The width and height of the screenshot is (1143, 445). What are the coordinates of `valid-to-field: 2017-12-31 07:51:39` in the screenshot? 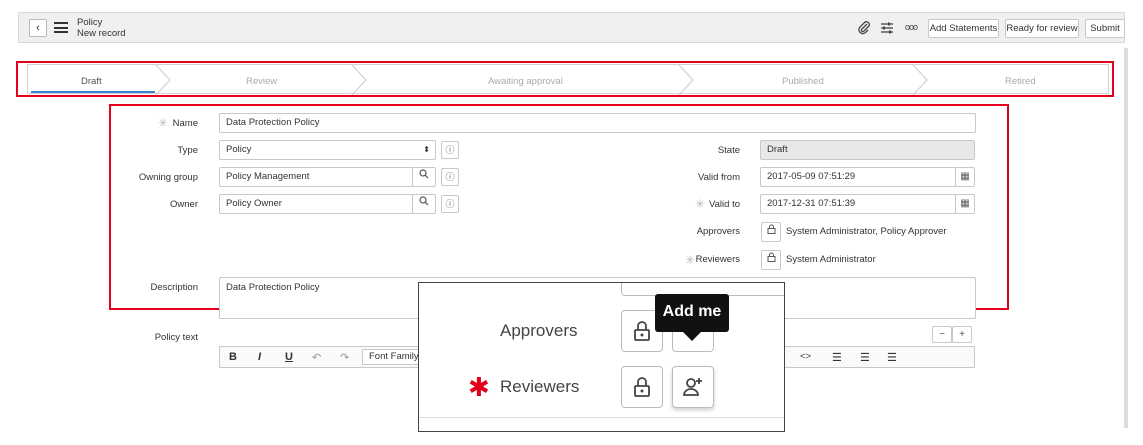 It's located at (858, 204).